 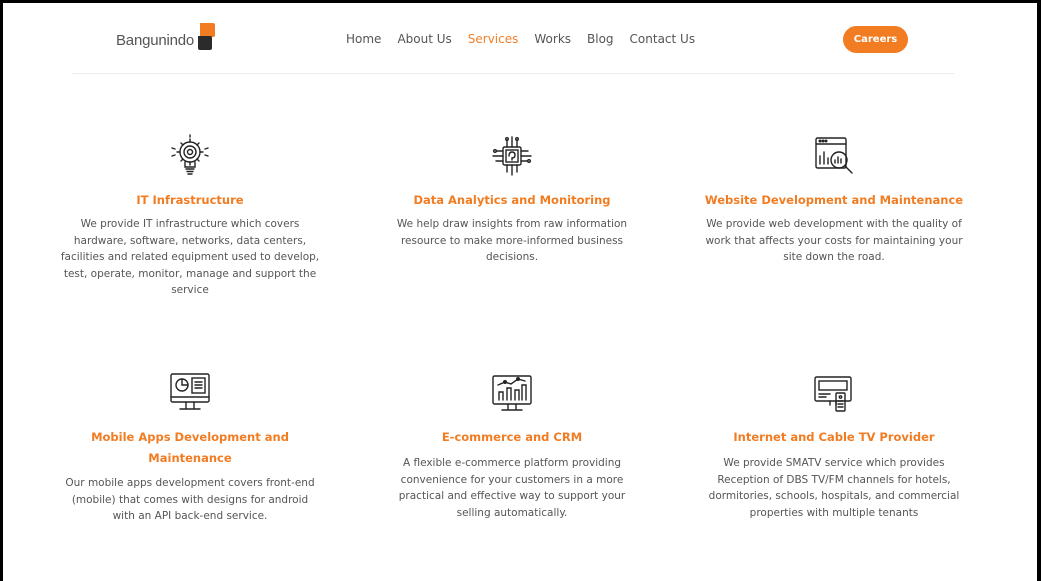 What do you see at coordinates (155, 40) in the screenshot?
I see `logo-text: Bangunindo` at bounding box center [155, 40].